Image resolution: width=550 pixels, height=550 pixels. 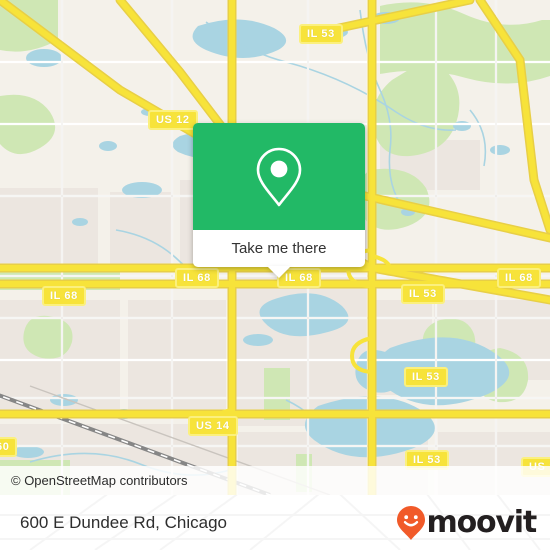 What do you see at coordinates (279, 272) in the screenshot?
I see `callout-tail` at bounding box center [279, 272].